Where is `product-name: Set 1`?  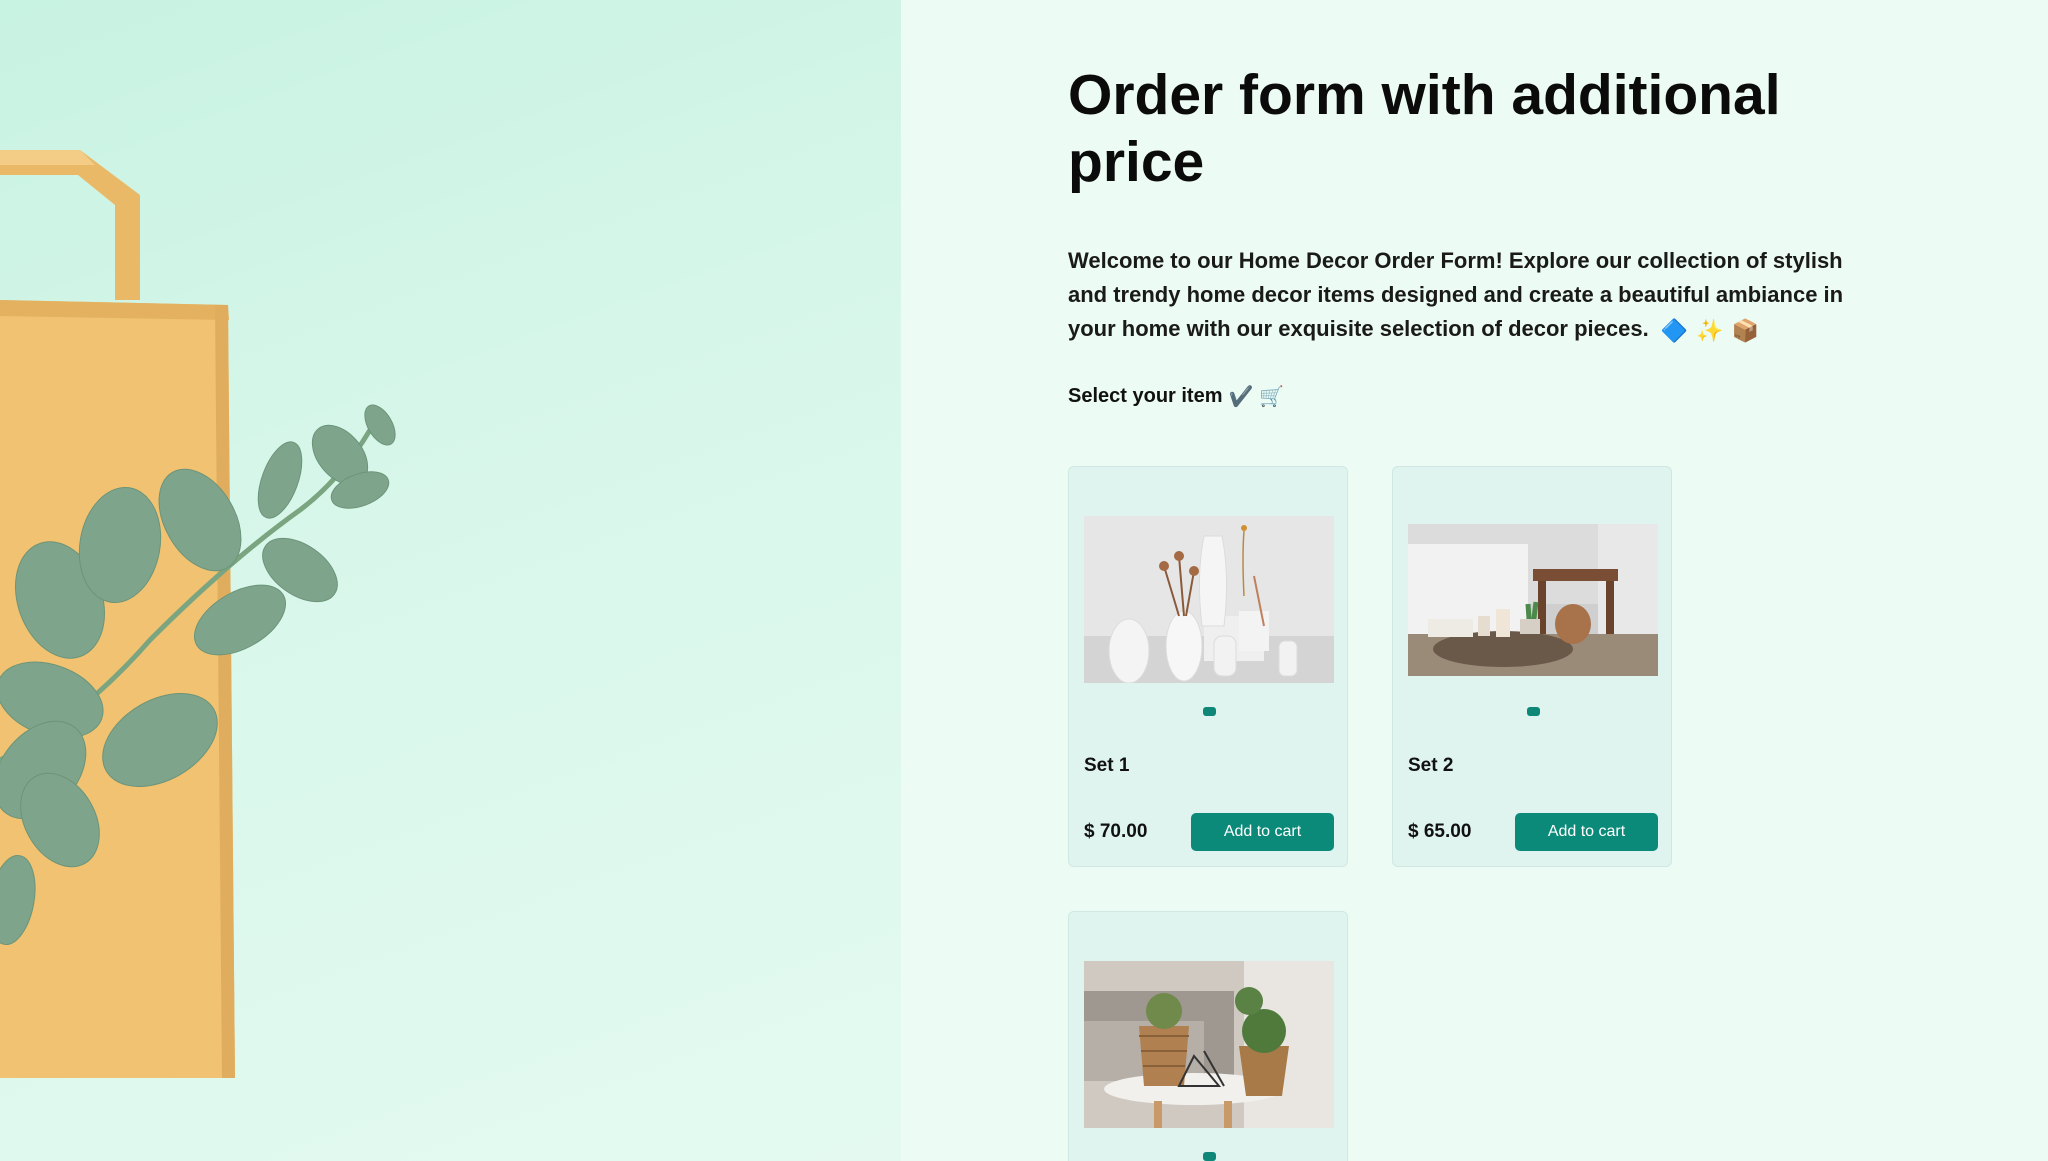
product-name: Set 1 is located at coordinates (1107, 765).